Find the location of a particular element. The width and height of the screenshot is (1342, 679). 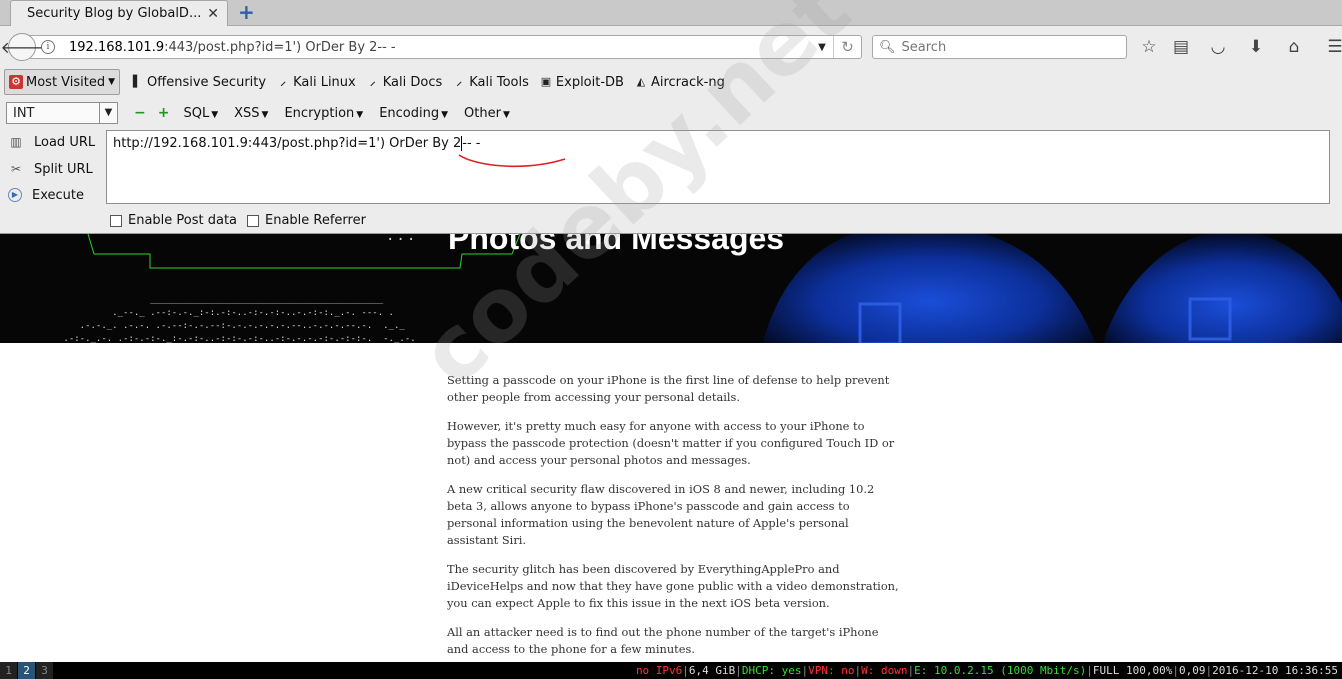

menu-sql: SQL ▼ is located at coordinates (200, 113).